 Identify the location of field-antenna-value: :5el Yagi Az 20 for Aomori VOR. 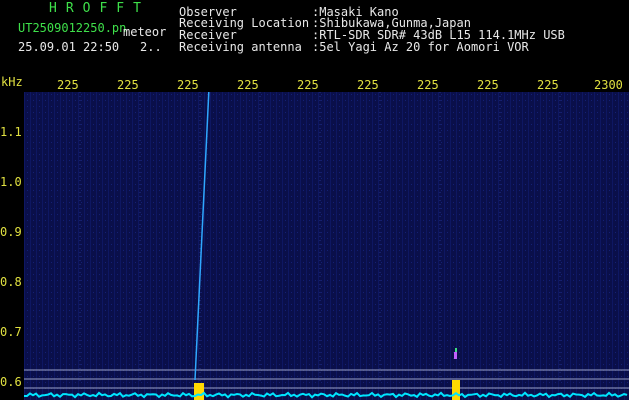
(420, 47).